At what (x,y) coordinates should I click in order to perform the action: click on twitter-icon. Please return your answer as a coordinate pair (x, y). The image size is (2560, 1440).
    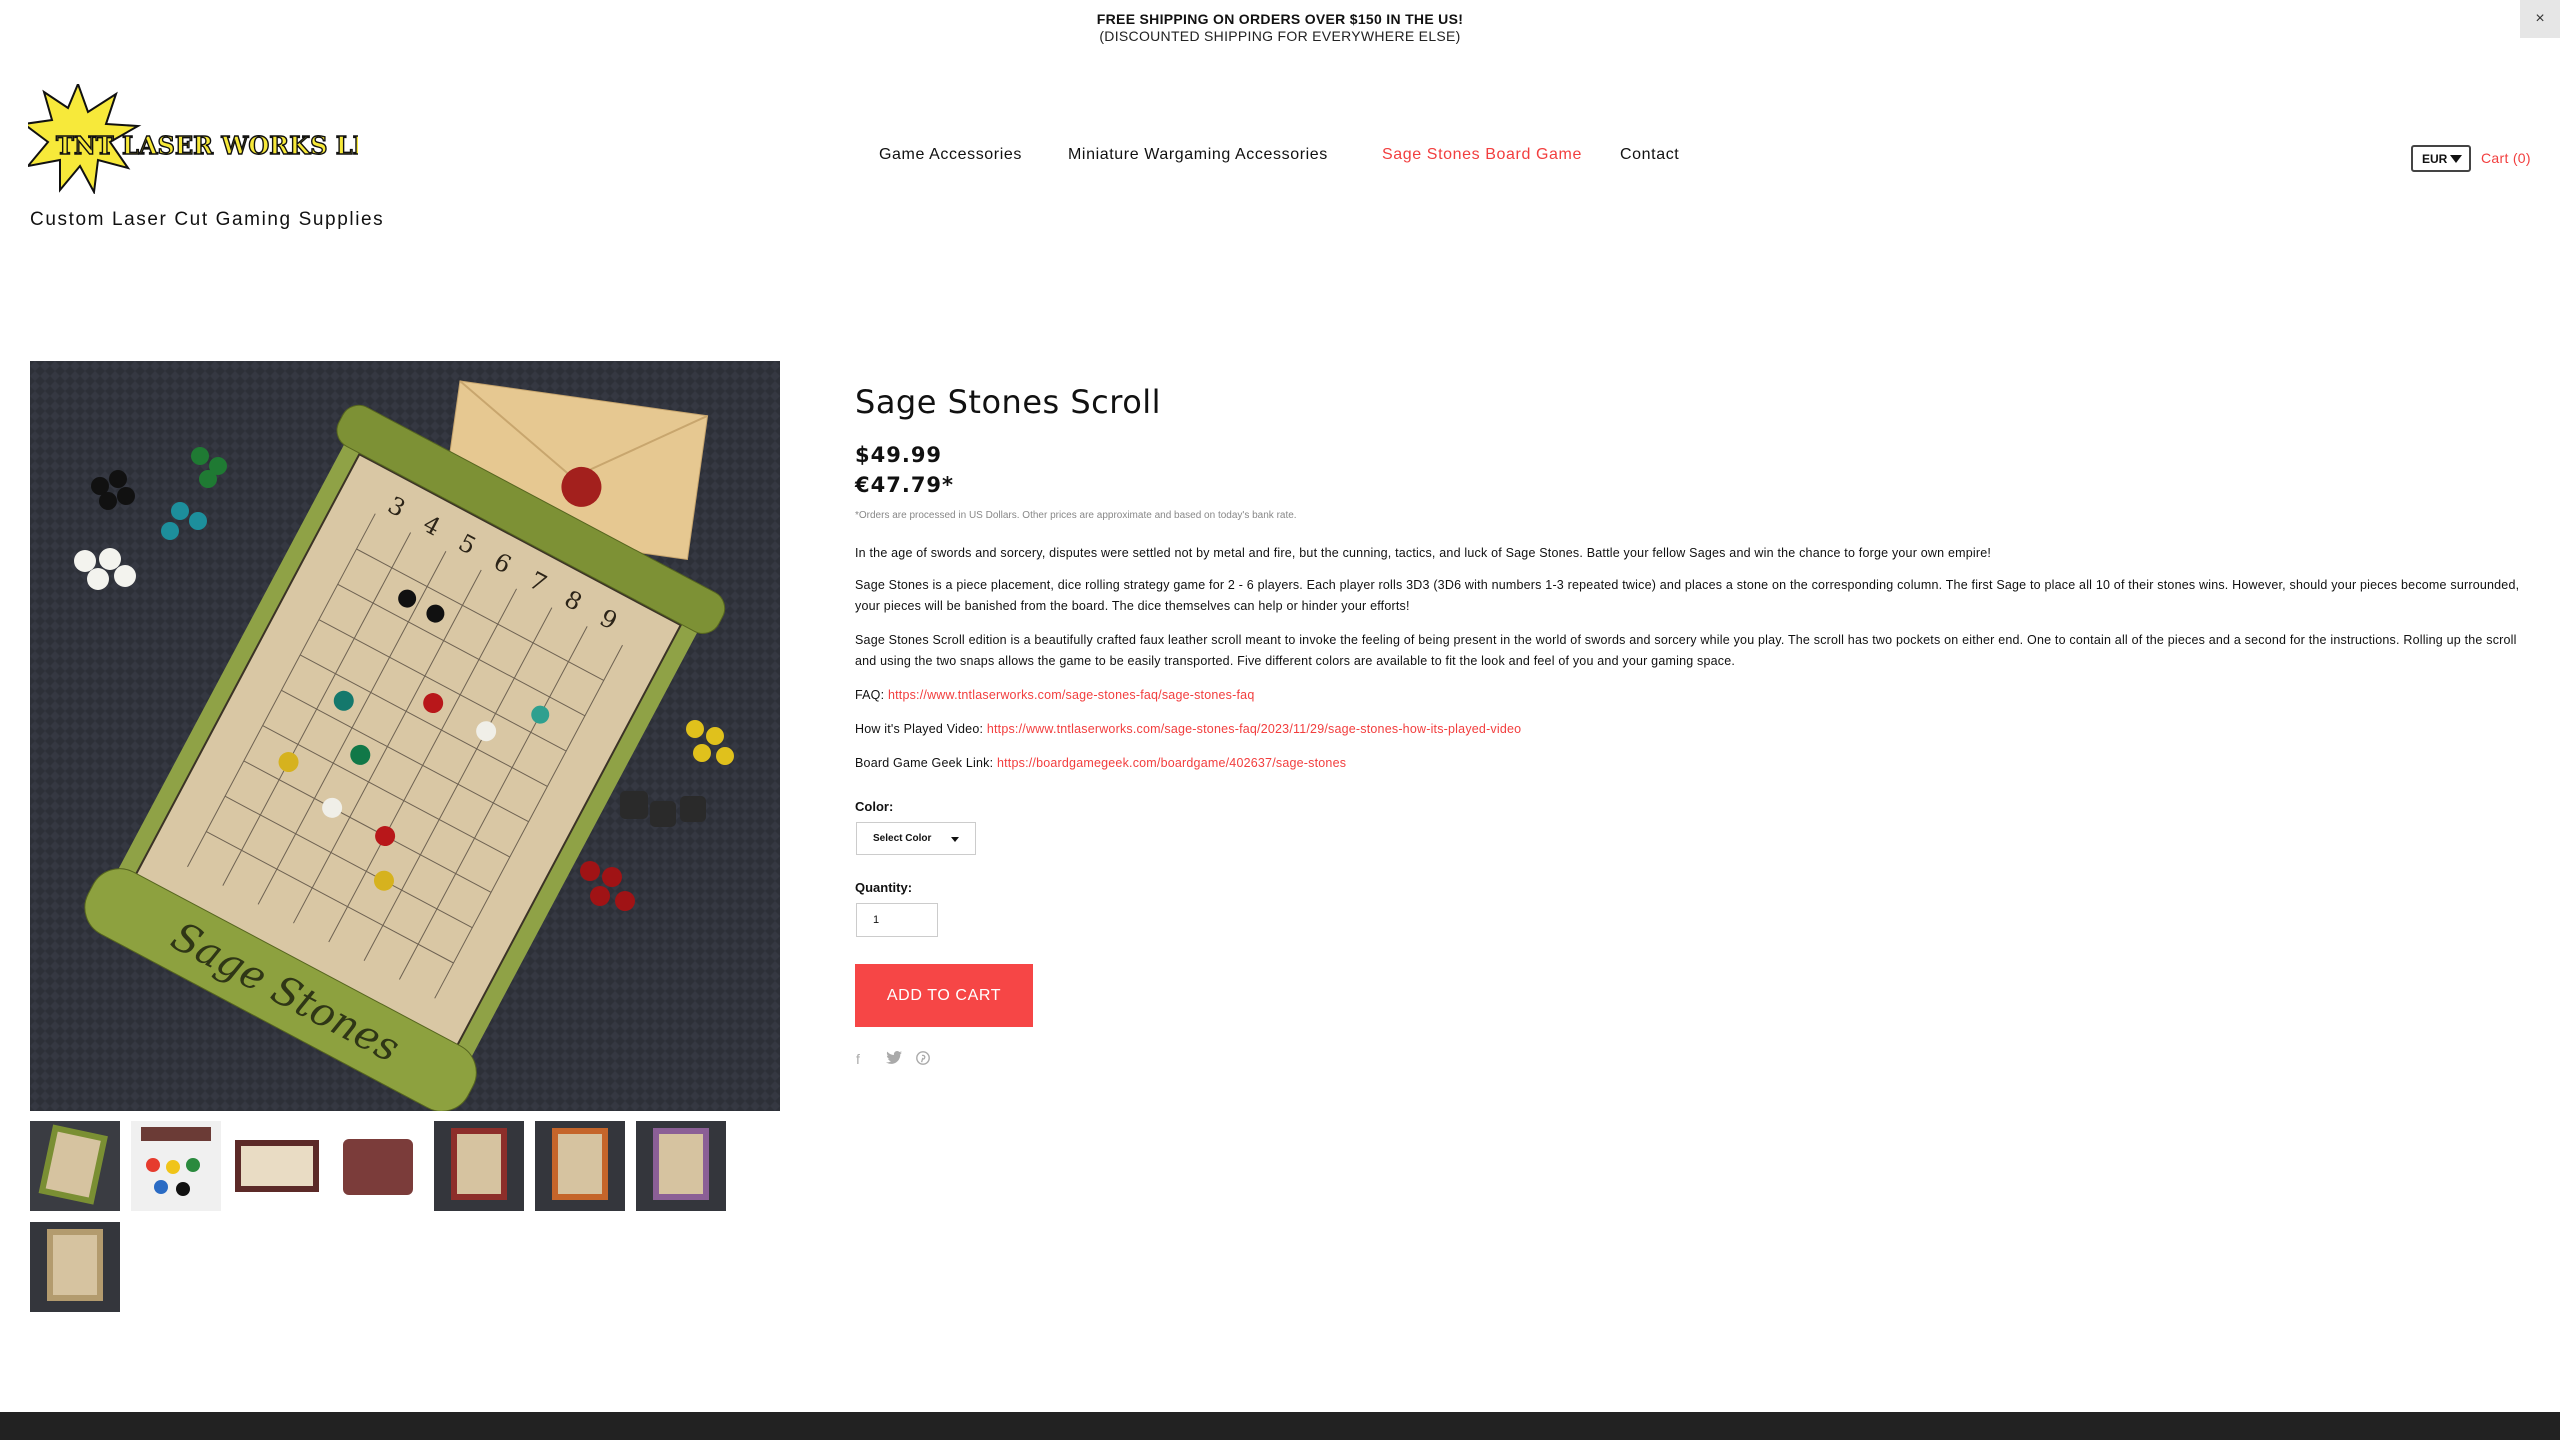
    Looking at the image, I should click on (894, 1059).